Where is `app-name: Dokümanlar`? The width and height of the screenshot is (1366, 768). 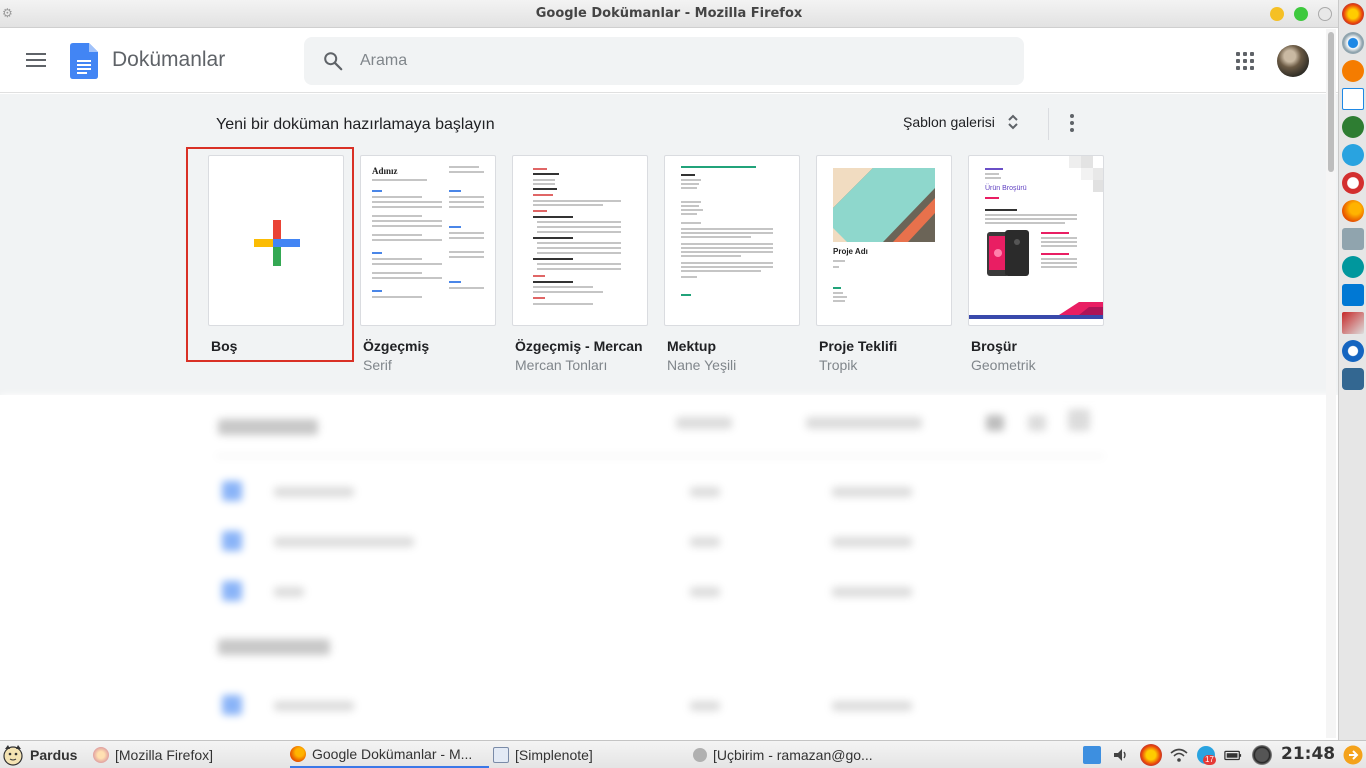 app-name: Dokümanlar is located at coordinates (168, 60).